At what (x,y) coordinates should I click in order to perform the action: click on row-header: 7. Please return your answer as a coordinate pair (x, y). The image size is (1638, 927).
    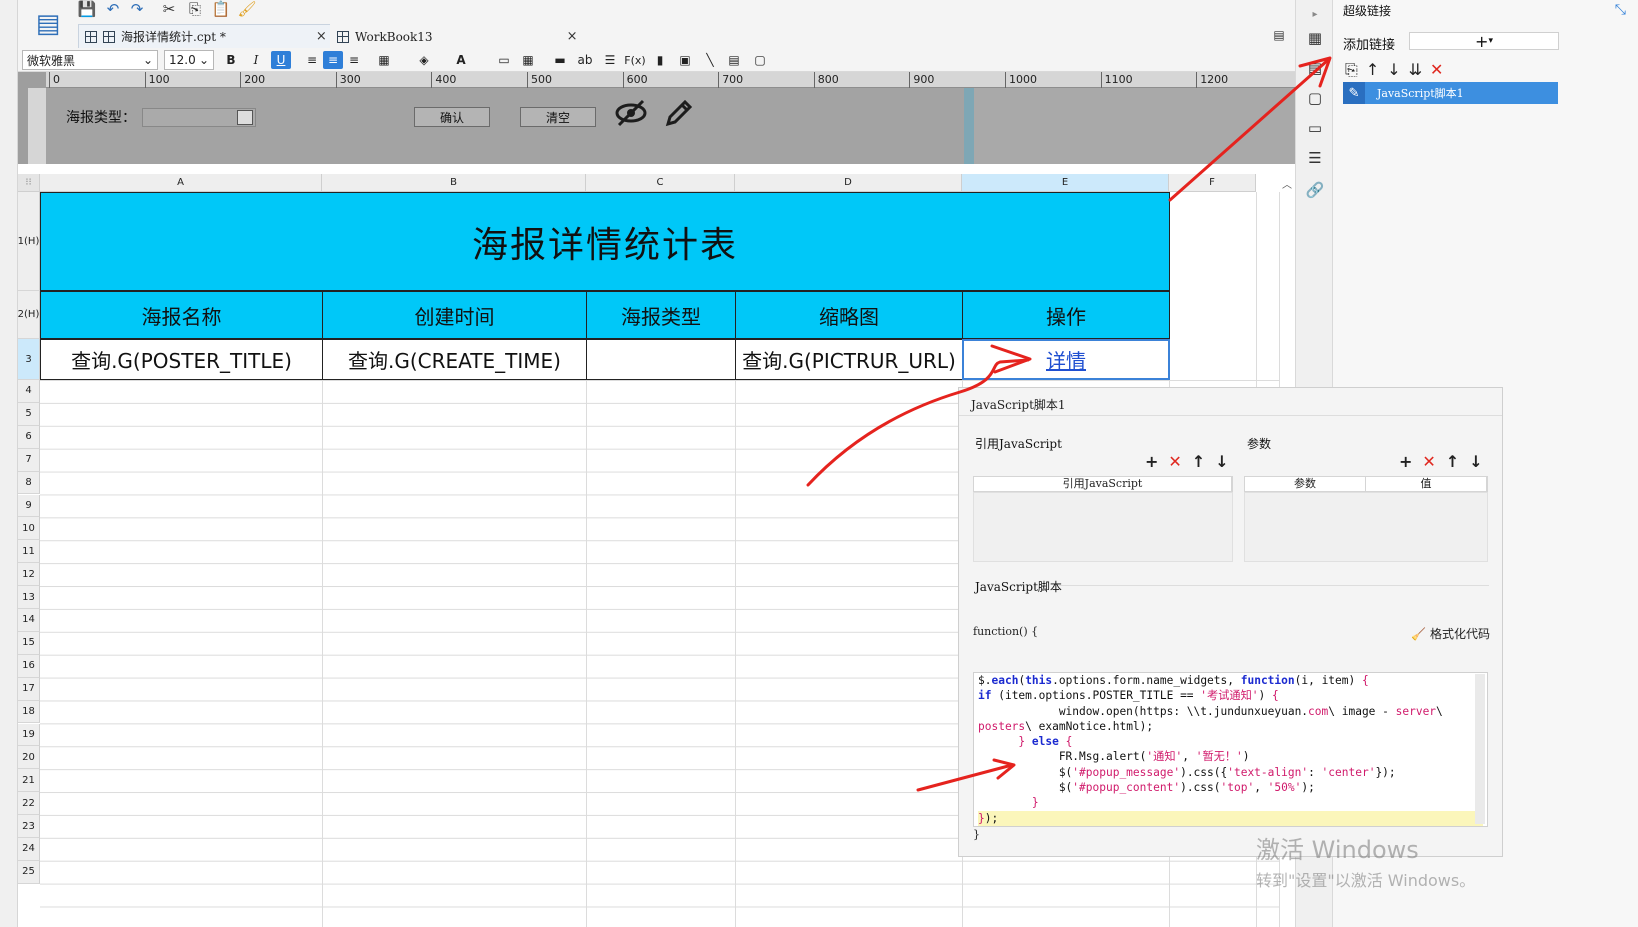
    Looking at the image, I should click on (29, 460).